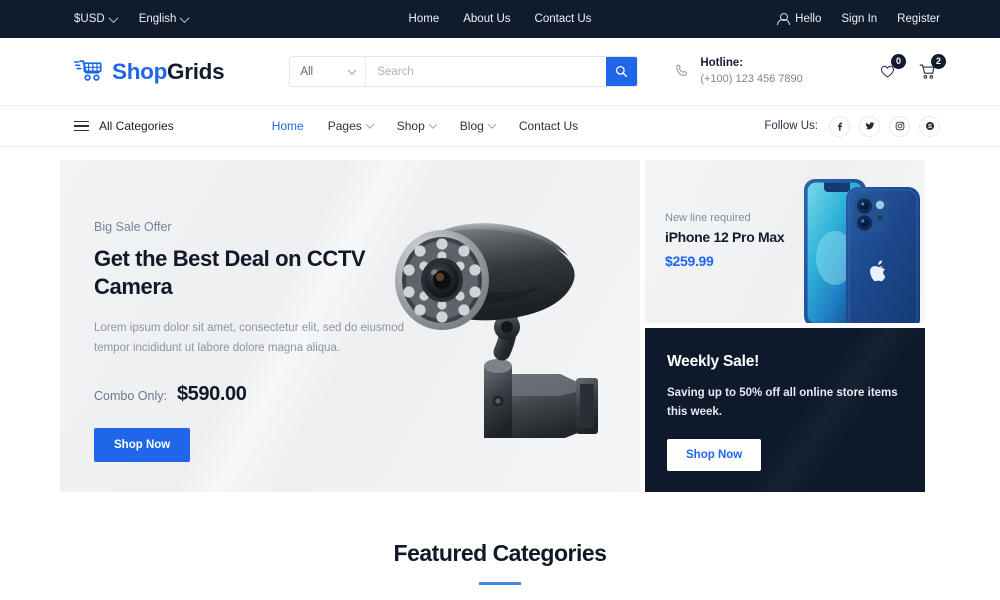 This screenshot has height=600, width=1000. I want to click on logo-text: ShopGrids, so click(168, 71).